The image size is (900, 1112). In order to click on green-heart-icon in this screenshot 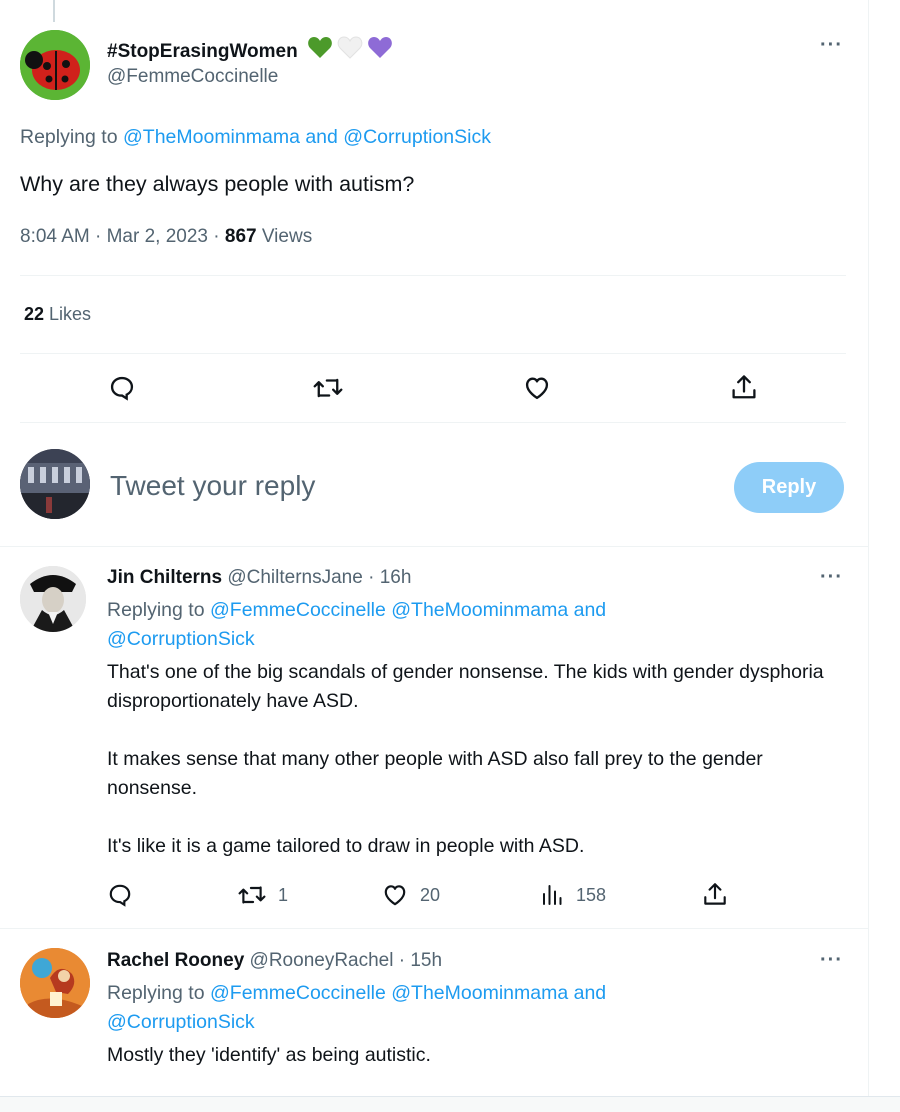, I will do `click(320, 47)`.